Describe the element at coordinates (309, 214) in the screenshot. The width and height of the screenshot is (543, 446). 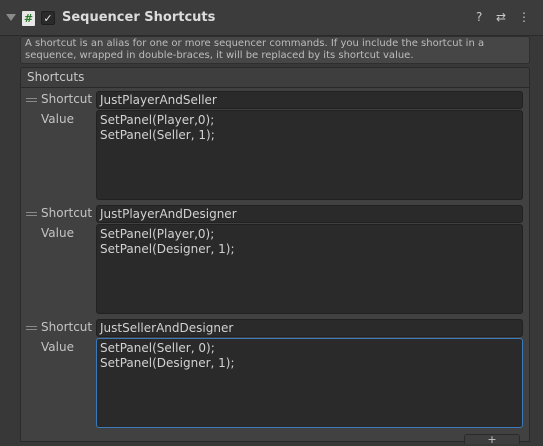
I see `shortcut-field: JustPlayerAndDesigner` at that location.